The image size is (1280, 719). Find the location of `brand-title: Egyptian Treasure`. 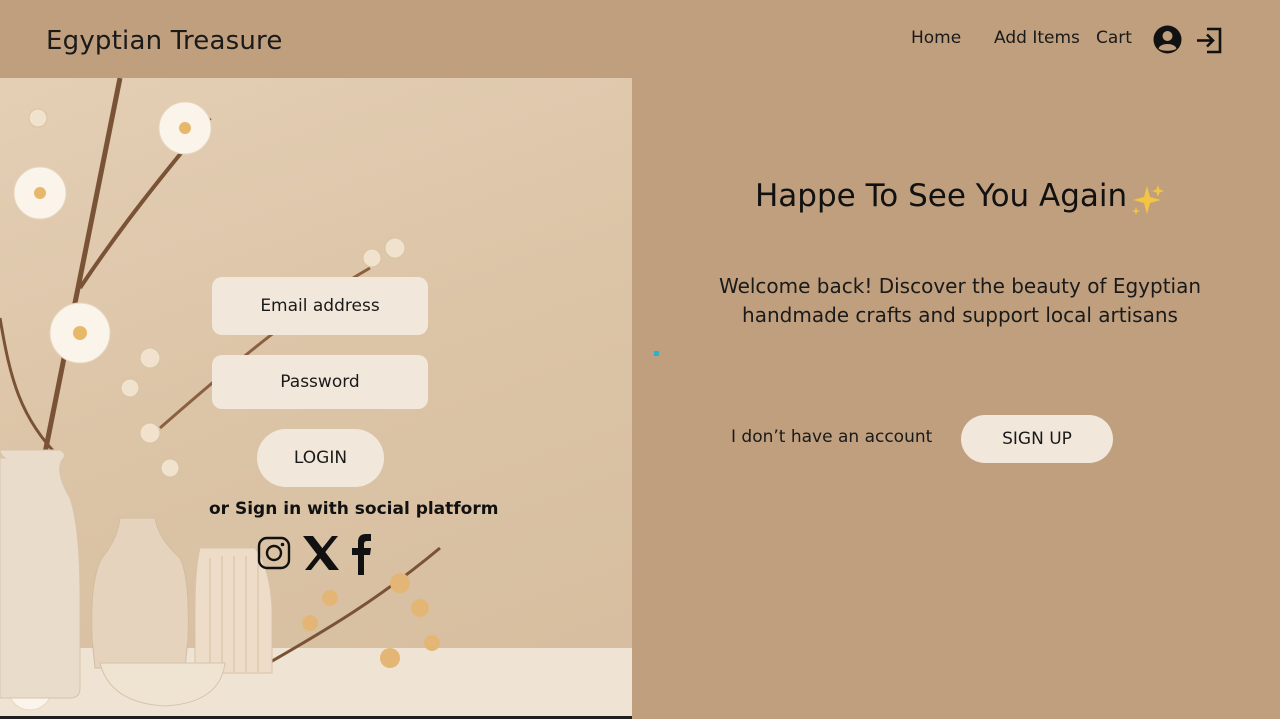

brand-title: Egyptian Treasure is located at coordinates (164, 41).